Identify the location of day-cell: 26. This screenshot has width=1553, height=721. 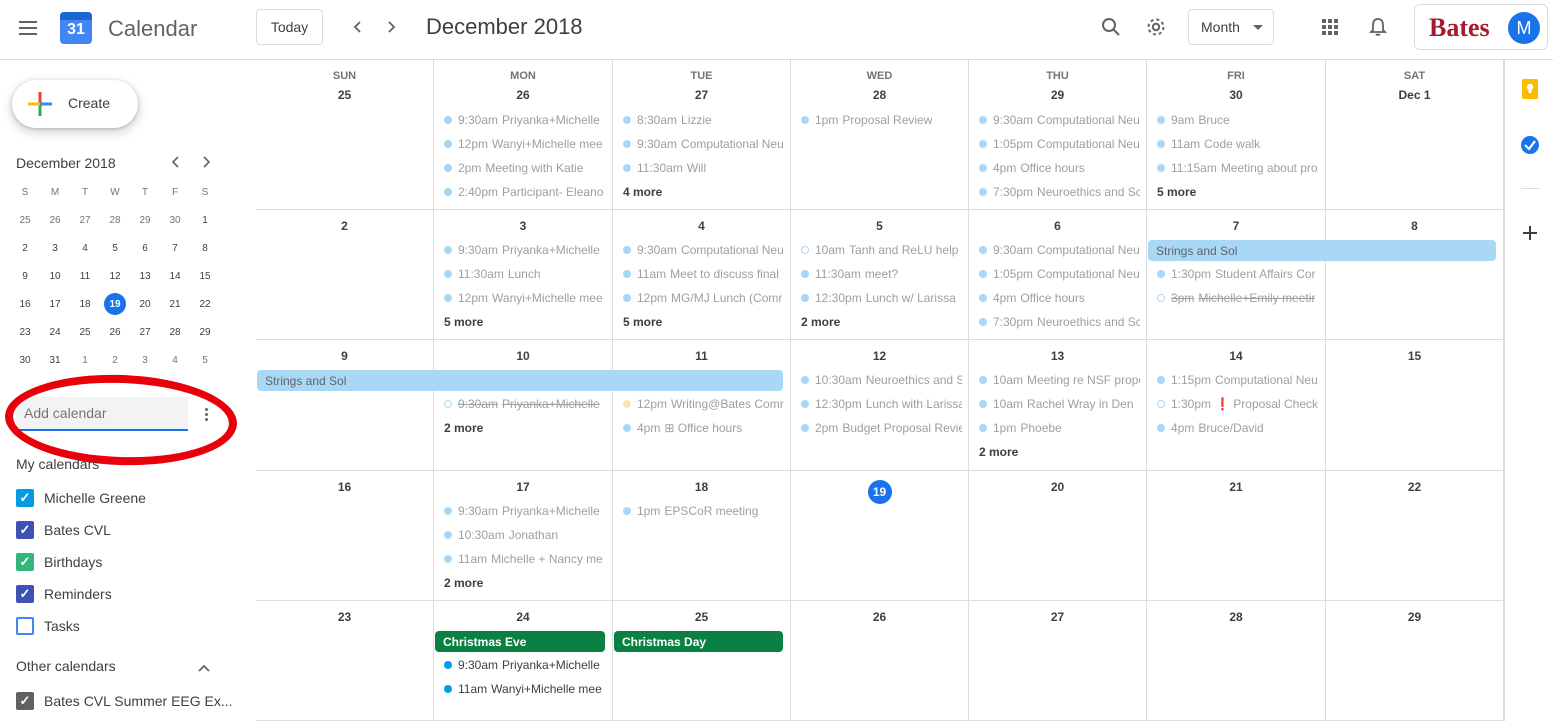
(880, 661).